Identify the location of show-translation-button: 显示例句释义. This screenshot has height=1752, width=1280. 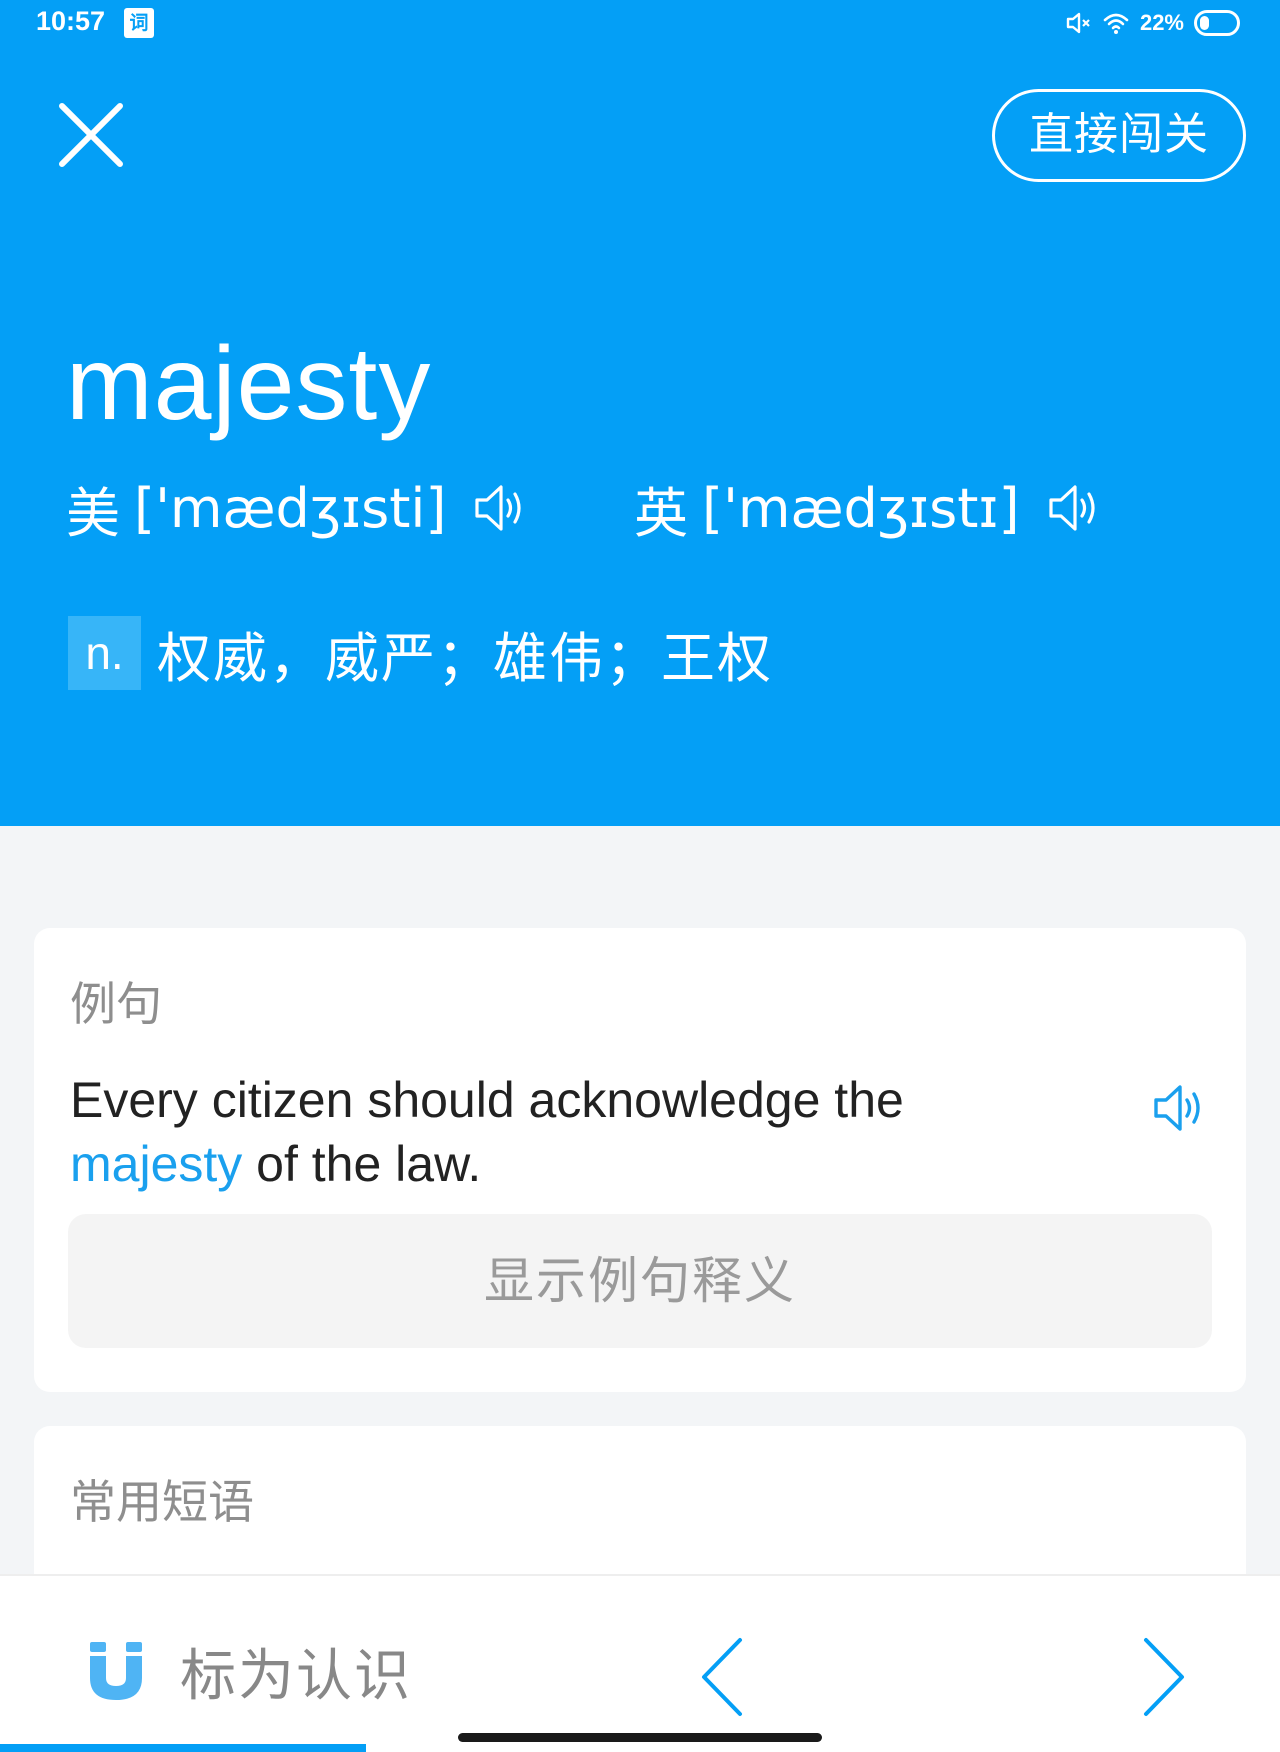
(640, 1281).